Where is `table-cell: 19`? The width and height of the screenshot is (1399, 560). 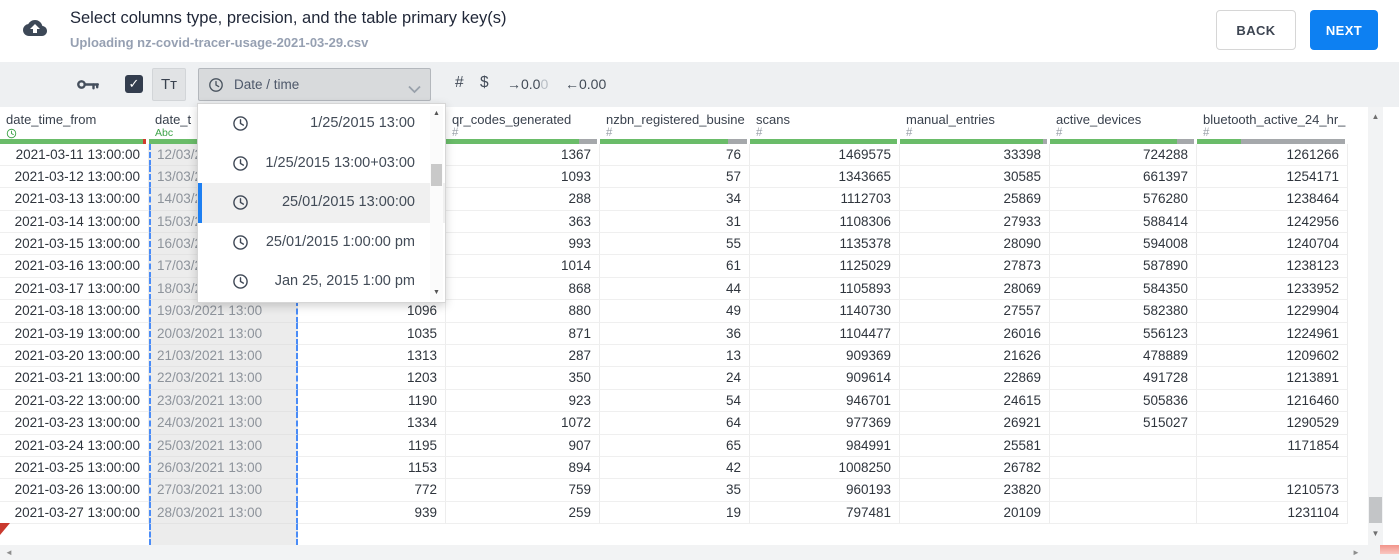
table-cell: 19 is located at coordinates (675, 513).